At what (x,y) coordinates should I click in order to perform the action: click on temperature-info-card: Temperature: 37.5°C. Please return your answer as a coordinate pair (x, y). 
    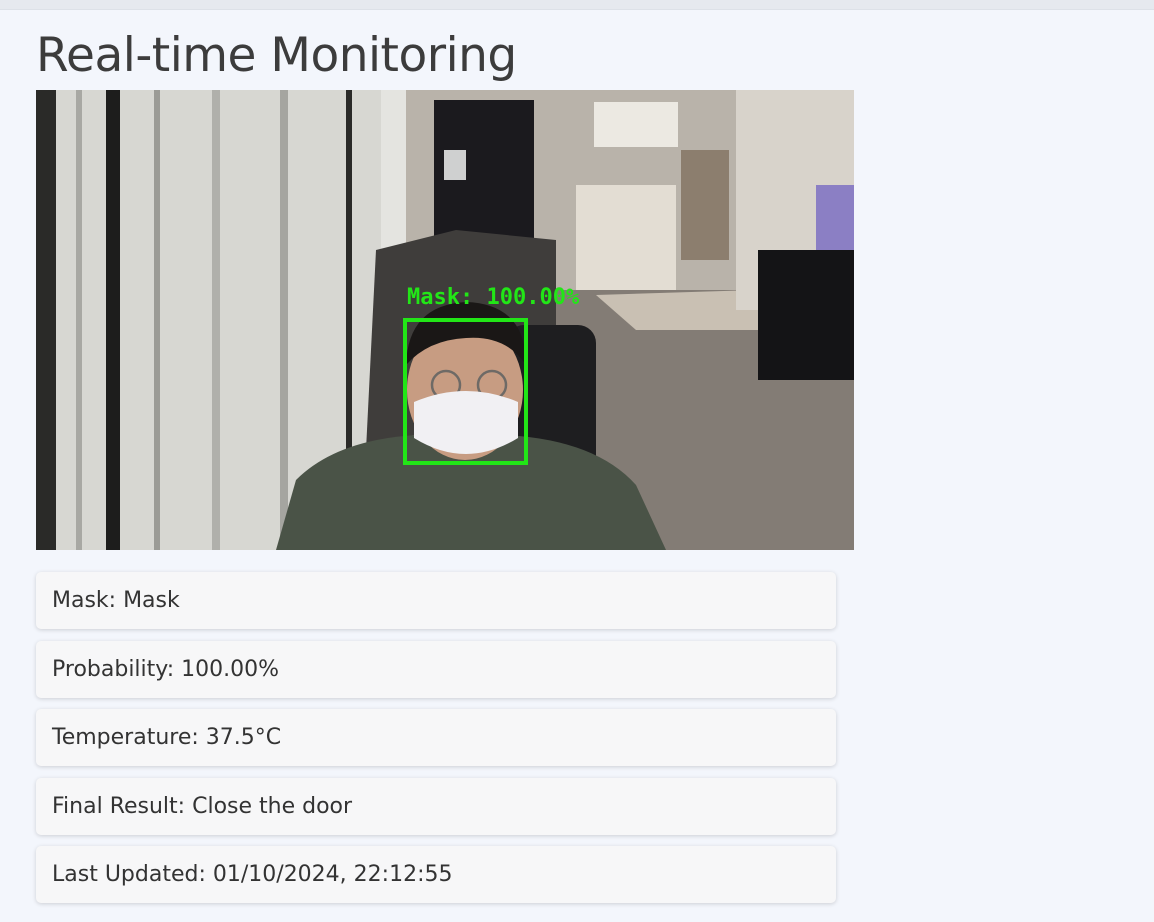
    Looking at the image, I should click on (436, 737).